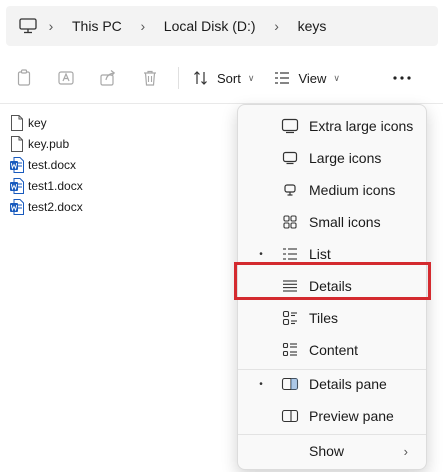  Describe the element at coordinates (312, 78) in the screenshot. I see `view-label: View` at that location.